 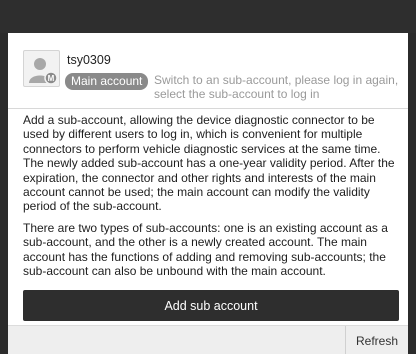 What do you see at coordinates (107, 81) in the screenshot?
I see `main-account-badge: Main account` at bounding box center [107, 81].